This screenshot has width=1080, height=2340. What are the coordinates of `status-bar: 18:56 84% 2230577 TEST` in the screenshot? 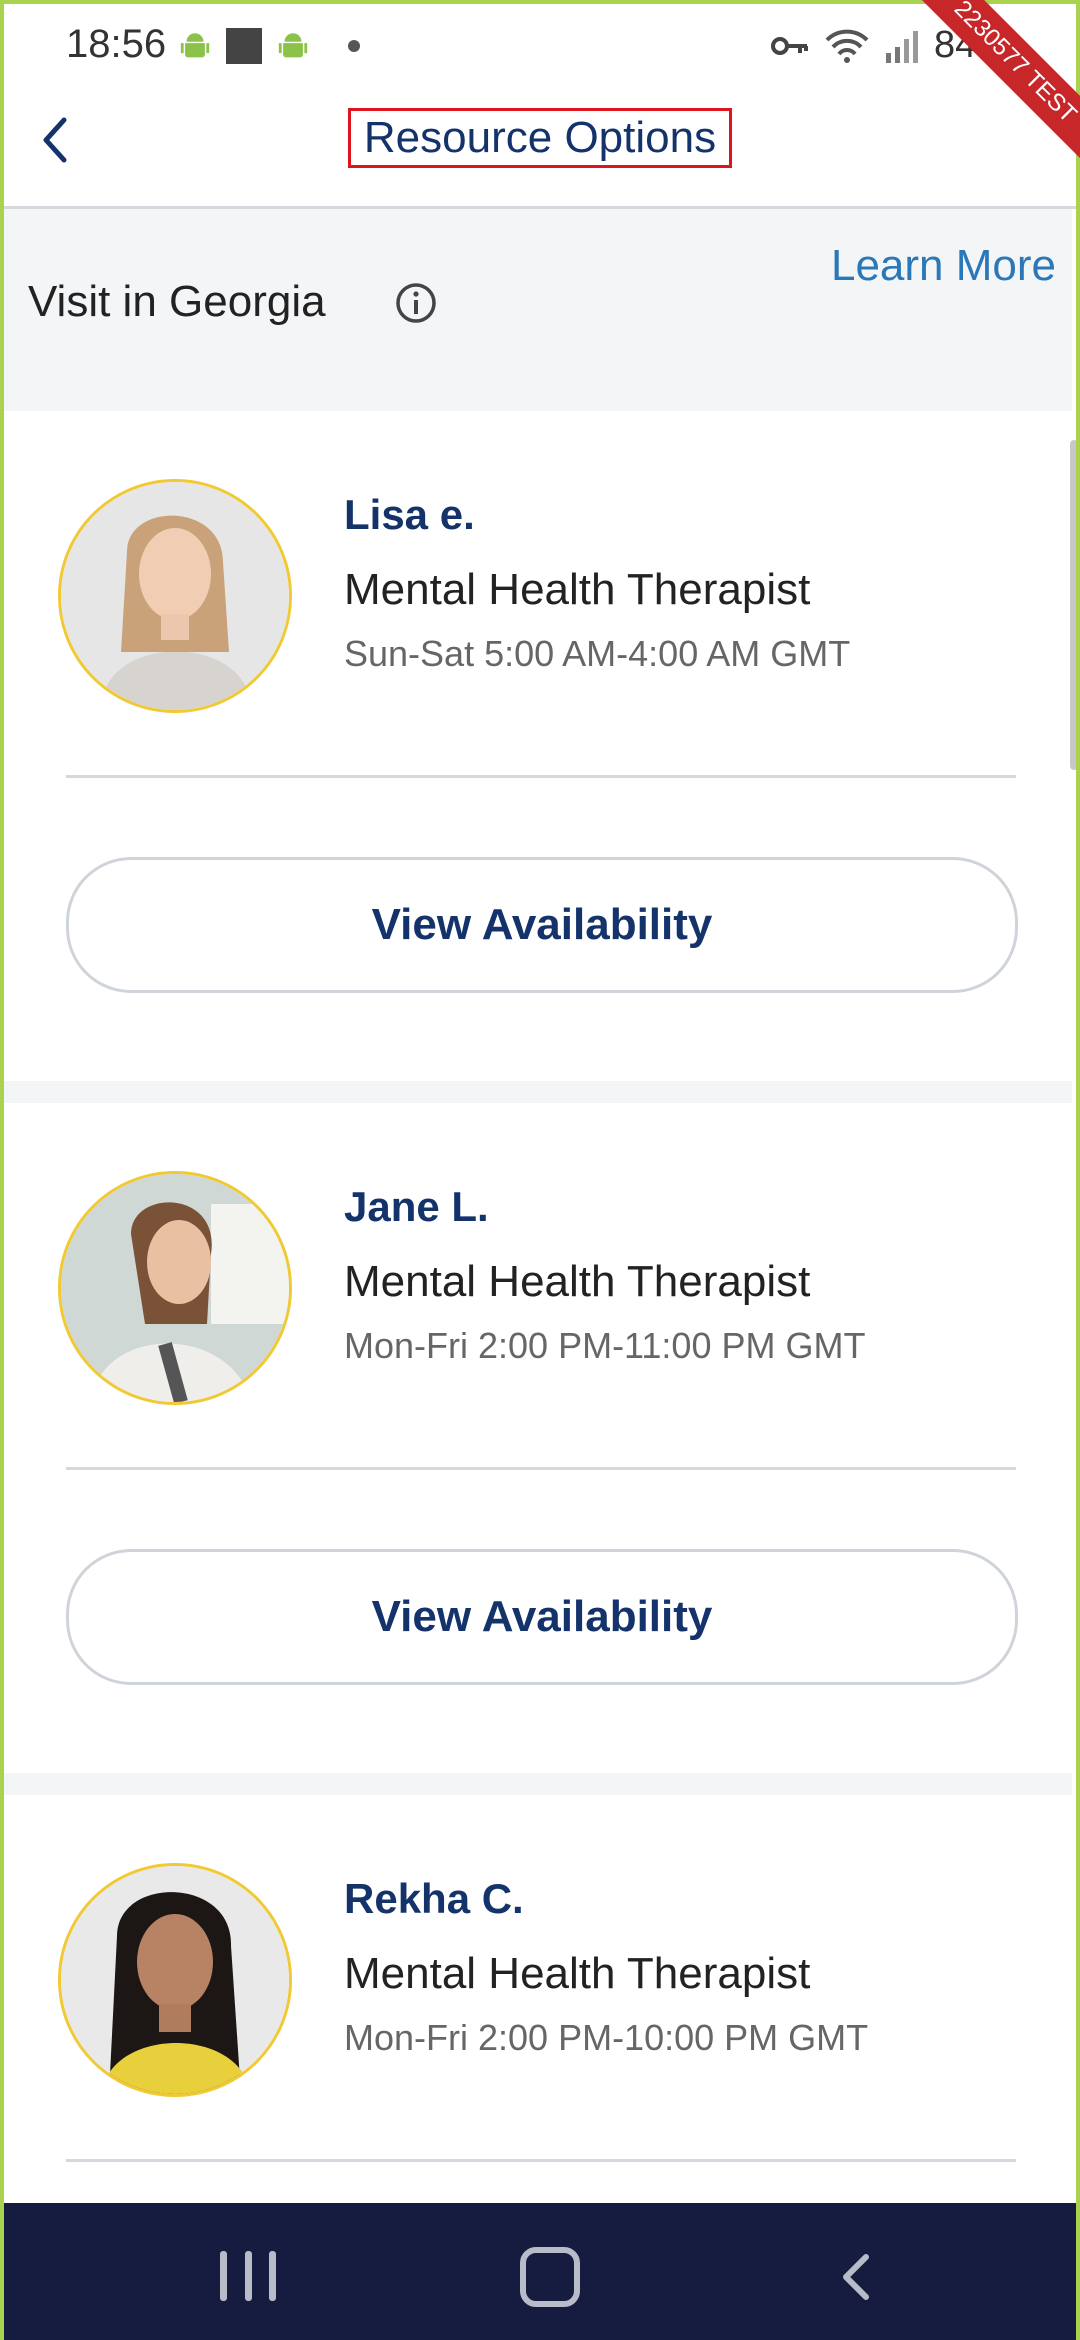 It's located at (540, 87).